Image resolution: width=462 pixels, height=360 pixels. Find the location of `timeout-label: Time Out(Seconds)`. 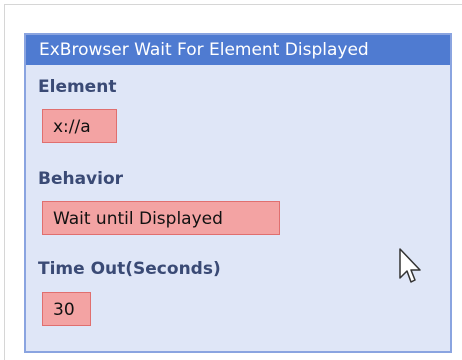

timeout-label: Time Out(Seconds) is located at coordinates (129, 269).